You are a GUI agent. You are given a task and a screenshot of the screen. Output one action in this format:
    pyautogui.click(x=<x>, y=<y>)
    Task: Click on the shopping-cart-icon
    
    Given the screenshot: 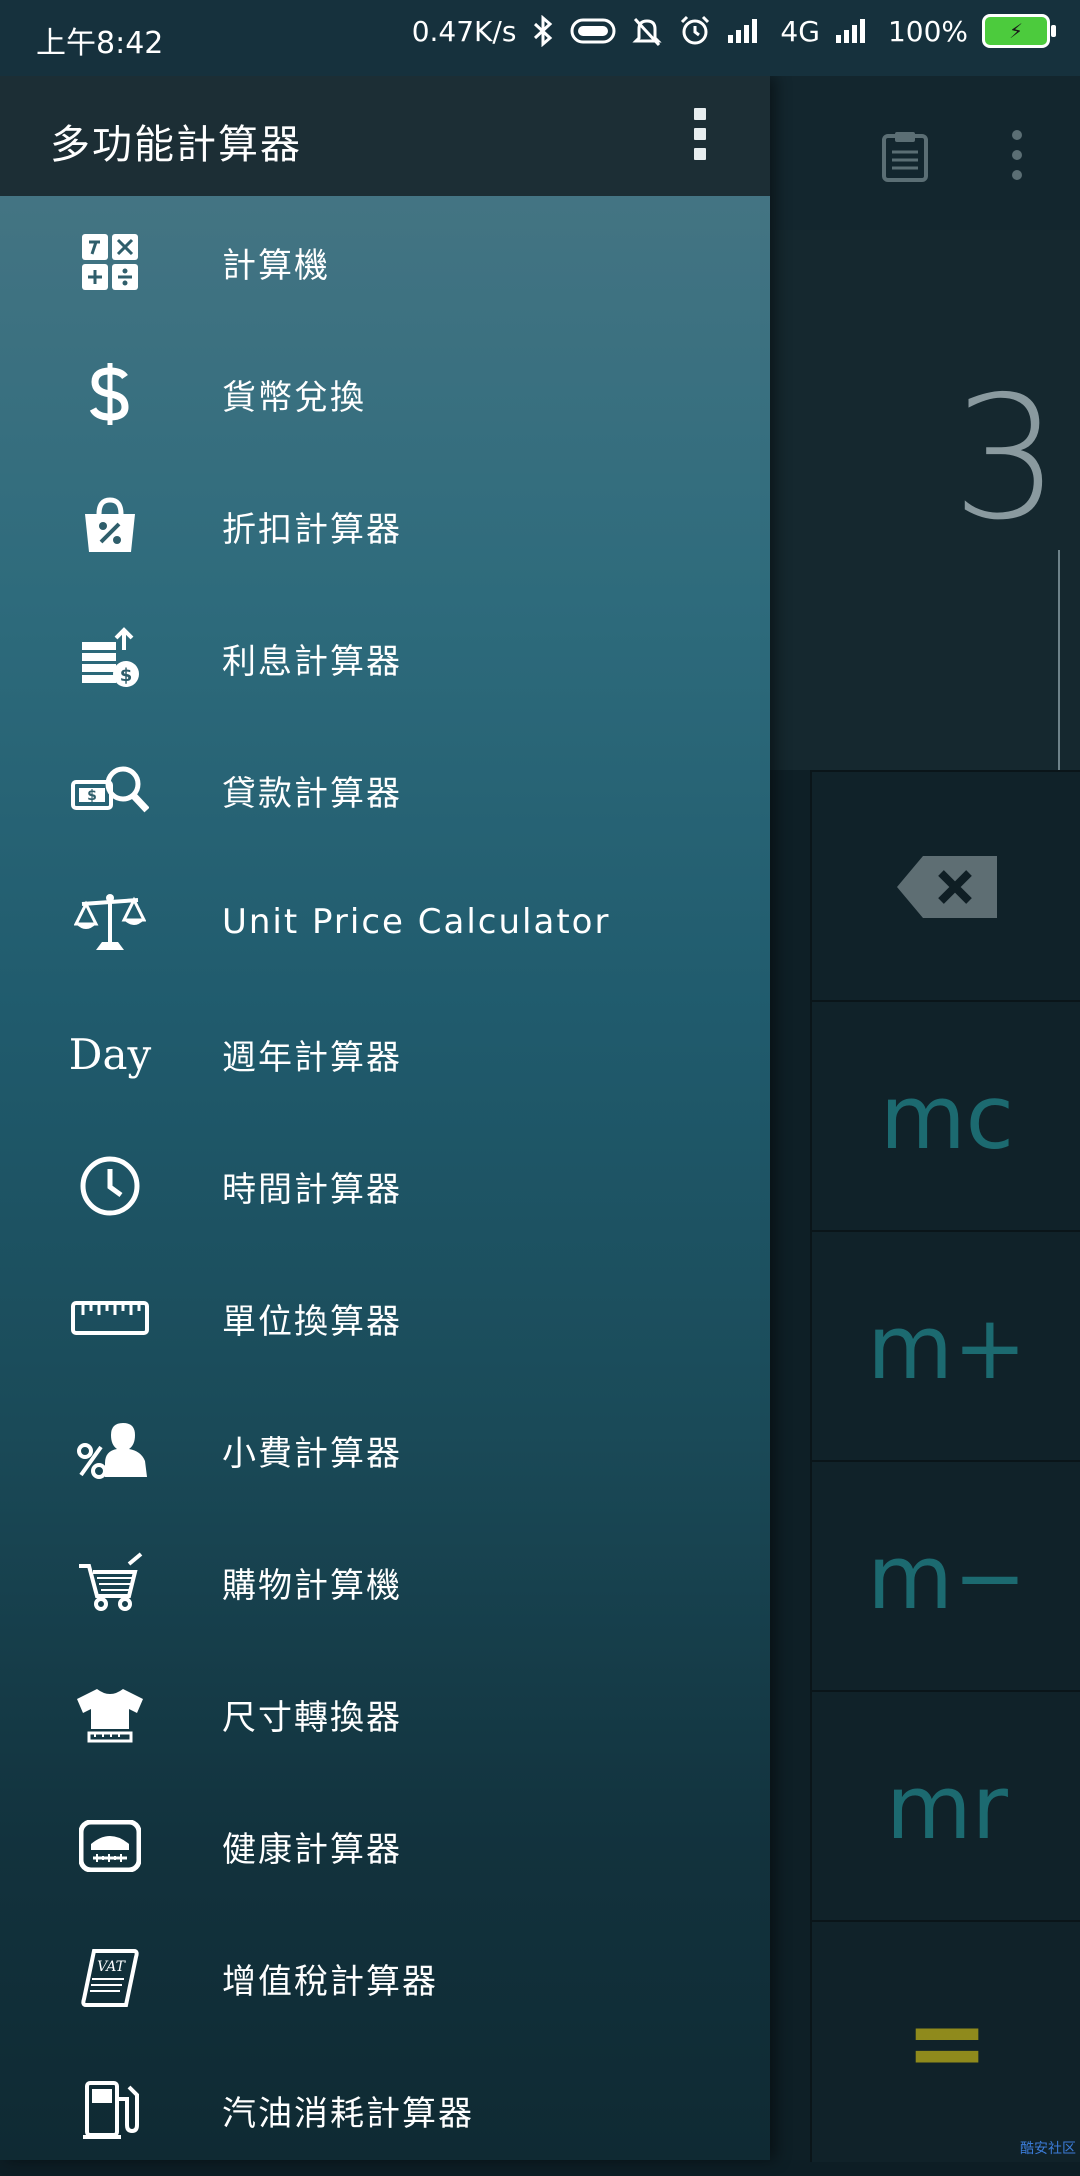 What is the action you would take?
    pyautogui.click(x=110, y=1582)
    